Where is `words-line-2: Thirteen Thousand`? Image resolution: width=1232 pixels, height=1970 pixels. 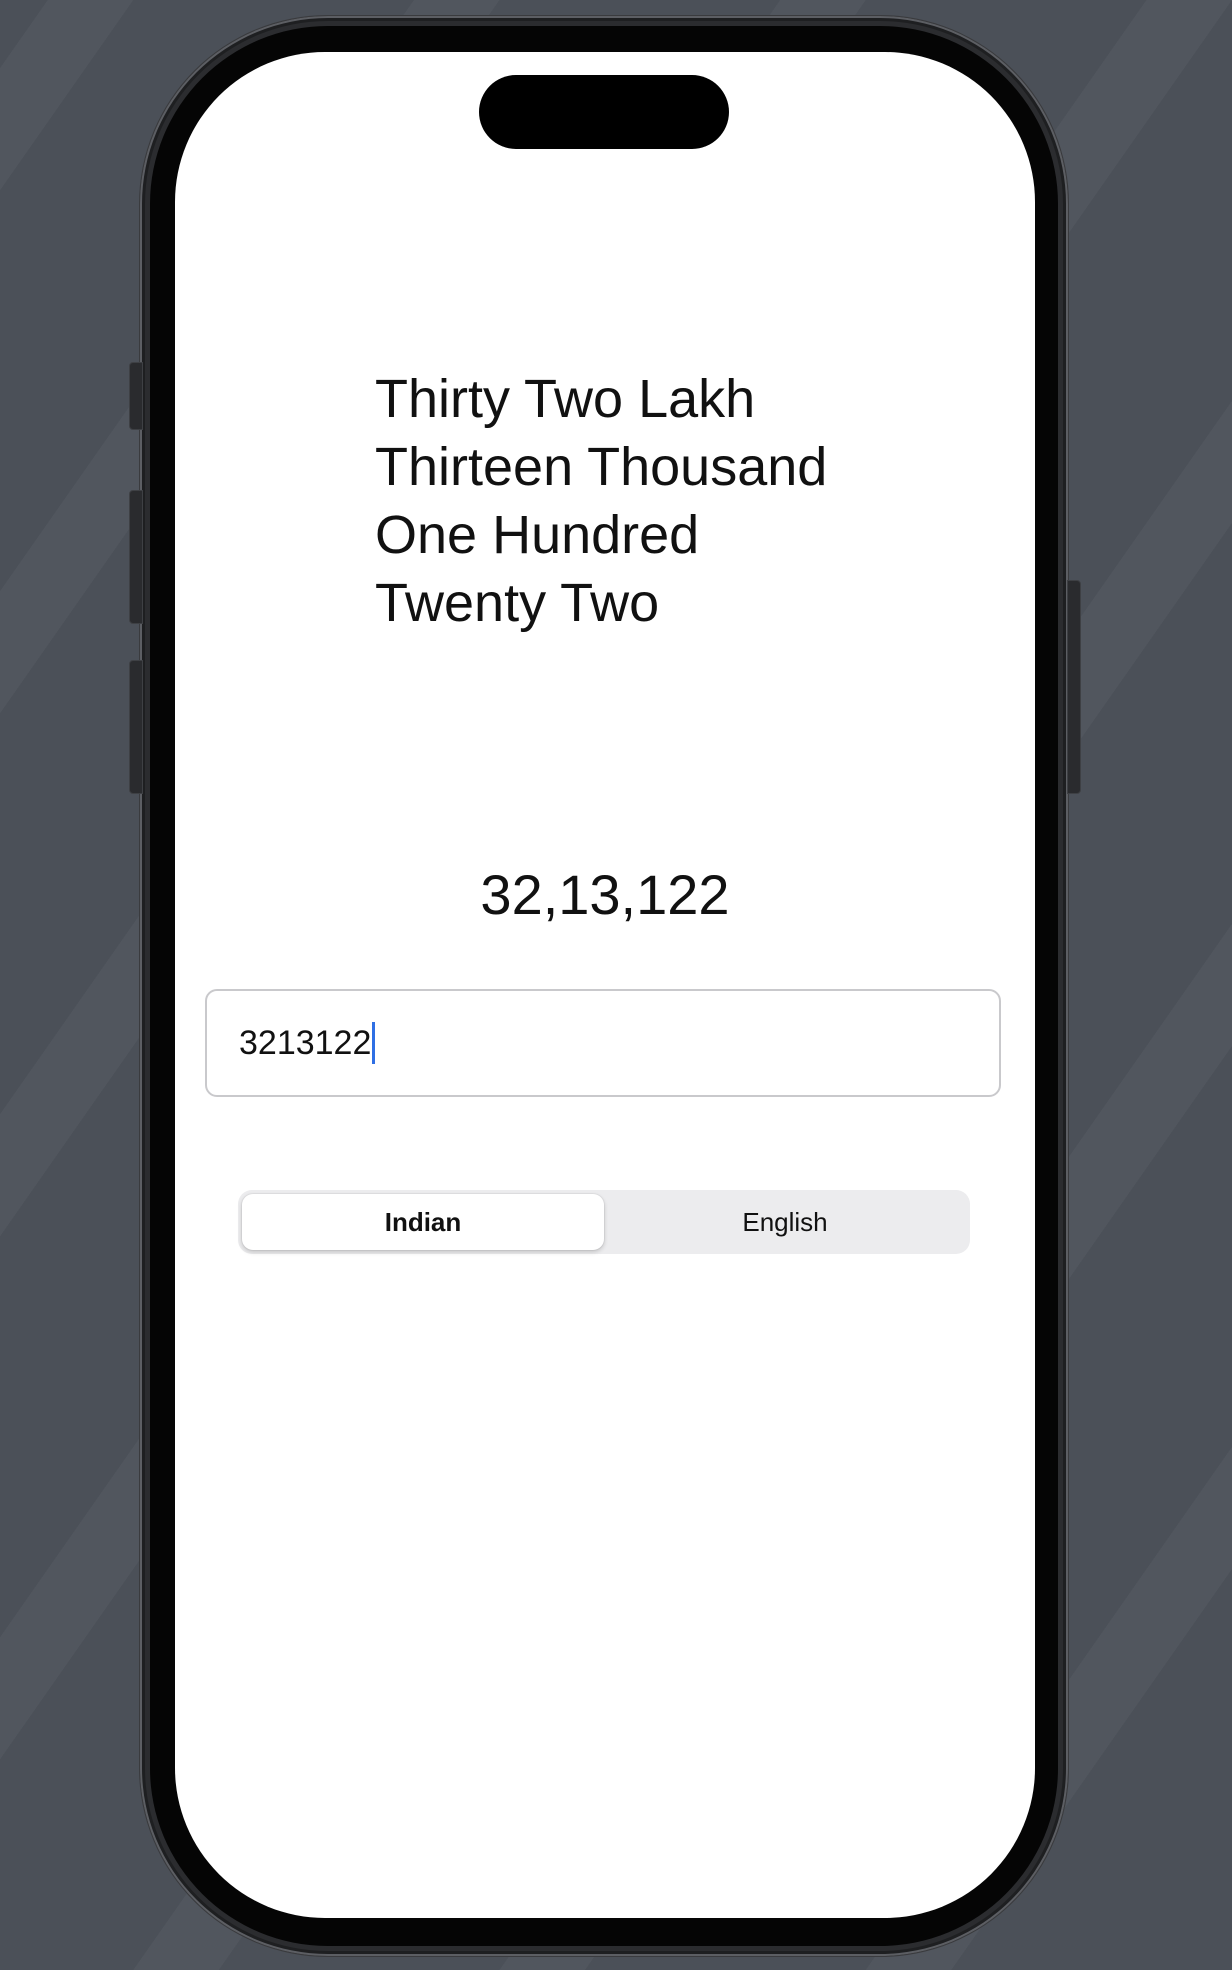
words-line-2: Thirteen Thousand is located at coordinates (601, 467).